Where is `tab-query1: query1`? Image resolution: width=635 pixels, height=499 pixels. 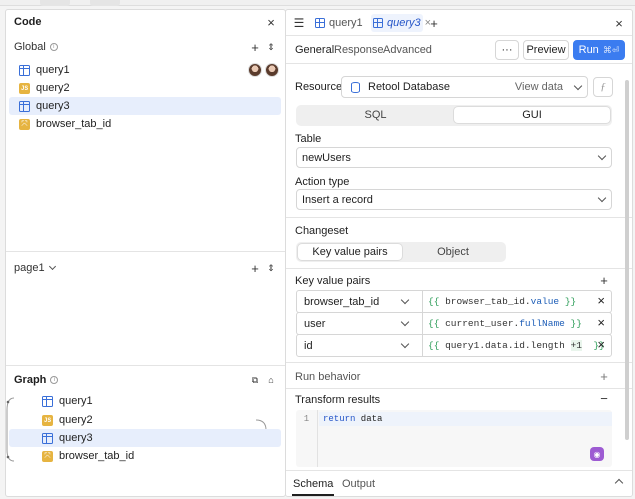 tab-query1: query1 is located at coordinates (339, 23).